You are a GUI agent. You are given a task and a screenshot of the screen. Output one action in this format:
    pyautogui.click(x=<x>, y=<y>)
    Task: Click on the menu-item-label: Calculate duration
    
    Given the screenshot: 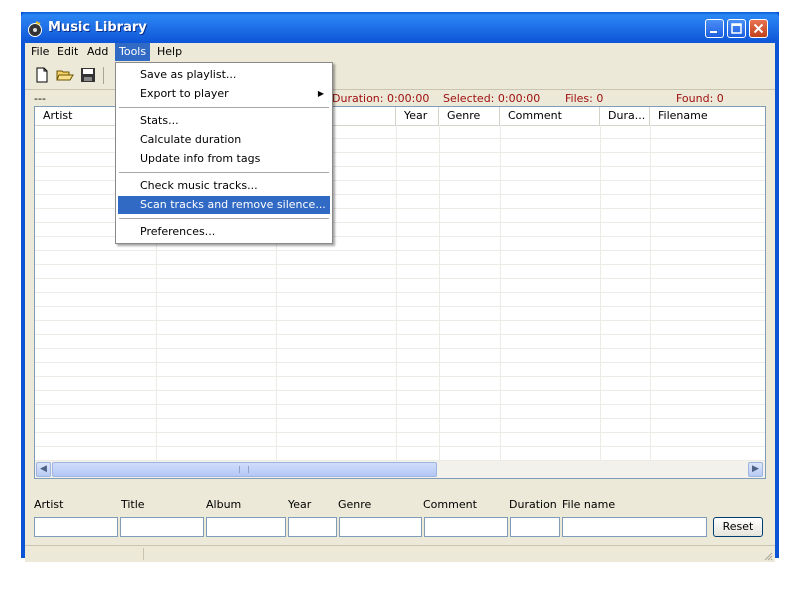 What is the action you would take?
    pyautogui.click(x=191, y=139)
    